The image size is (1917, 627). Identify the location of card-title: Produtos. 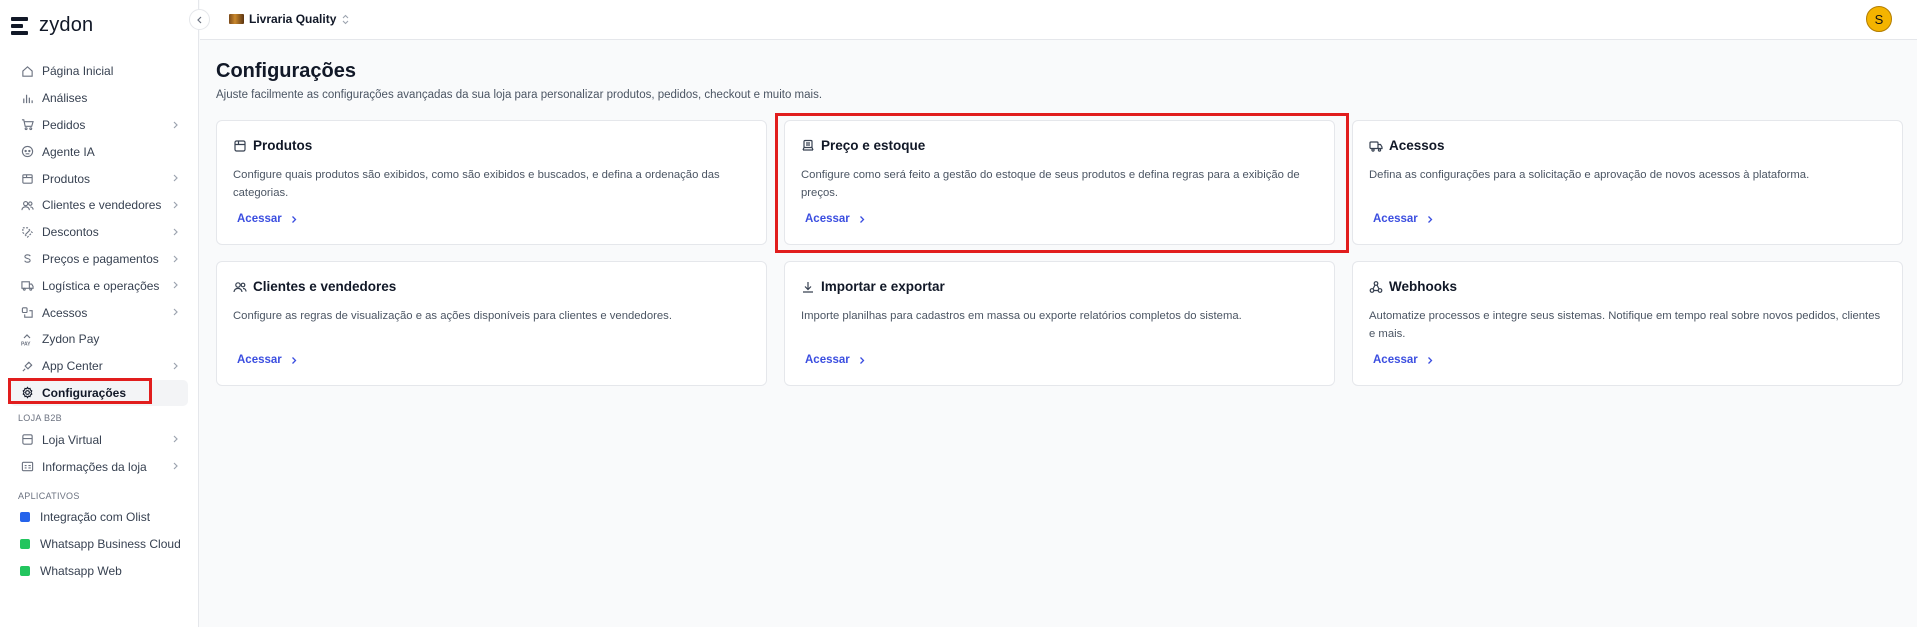
(283, 145).